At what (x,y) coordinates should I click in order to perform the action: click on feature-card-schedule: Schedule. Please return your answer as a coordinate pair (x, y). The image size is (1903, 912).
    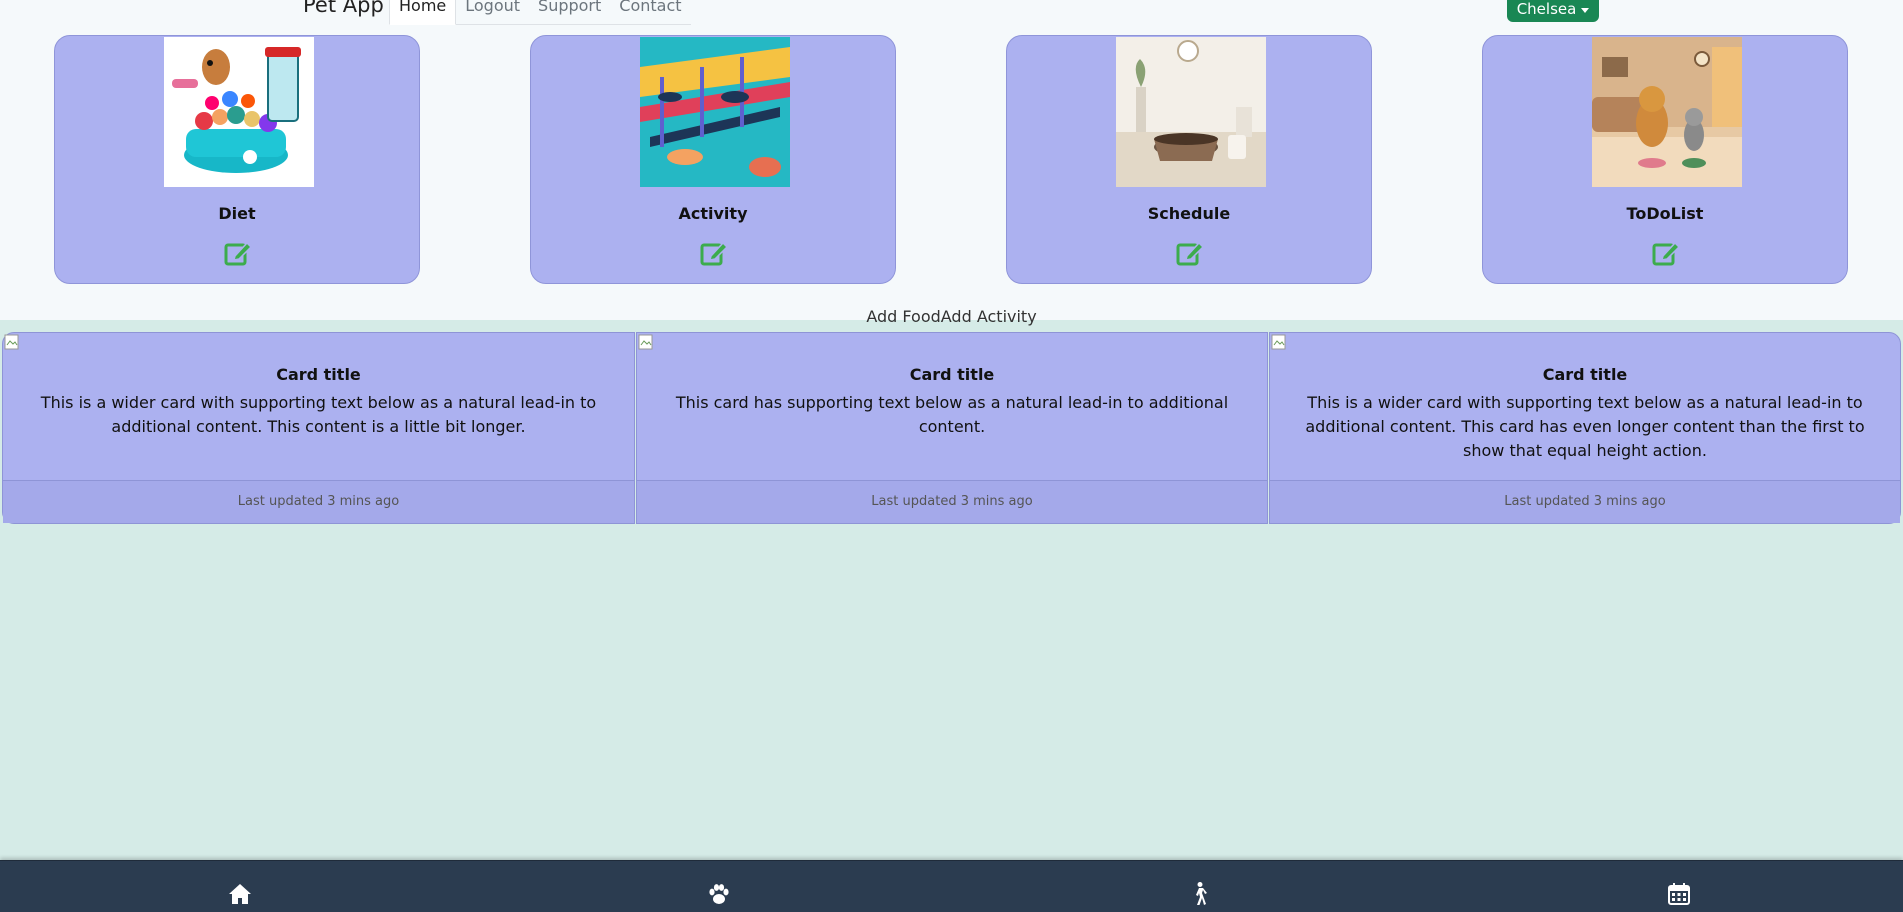
    Looking at the image, I should click on (1189, 159).